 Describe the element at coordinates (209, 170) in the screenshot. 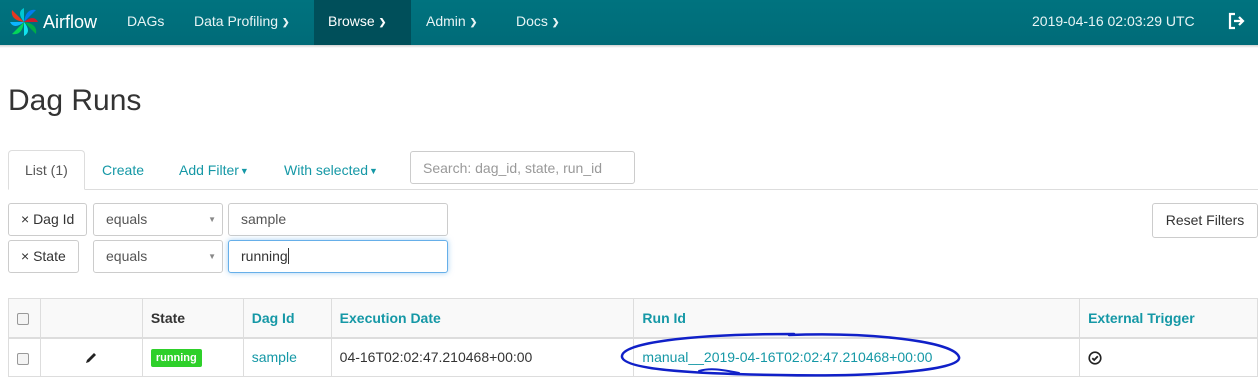

I see `add-filter-label: Add Filter` at that location.